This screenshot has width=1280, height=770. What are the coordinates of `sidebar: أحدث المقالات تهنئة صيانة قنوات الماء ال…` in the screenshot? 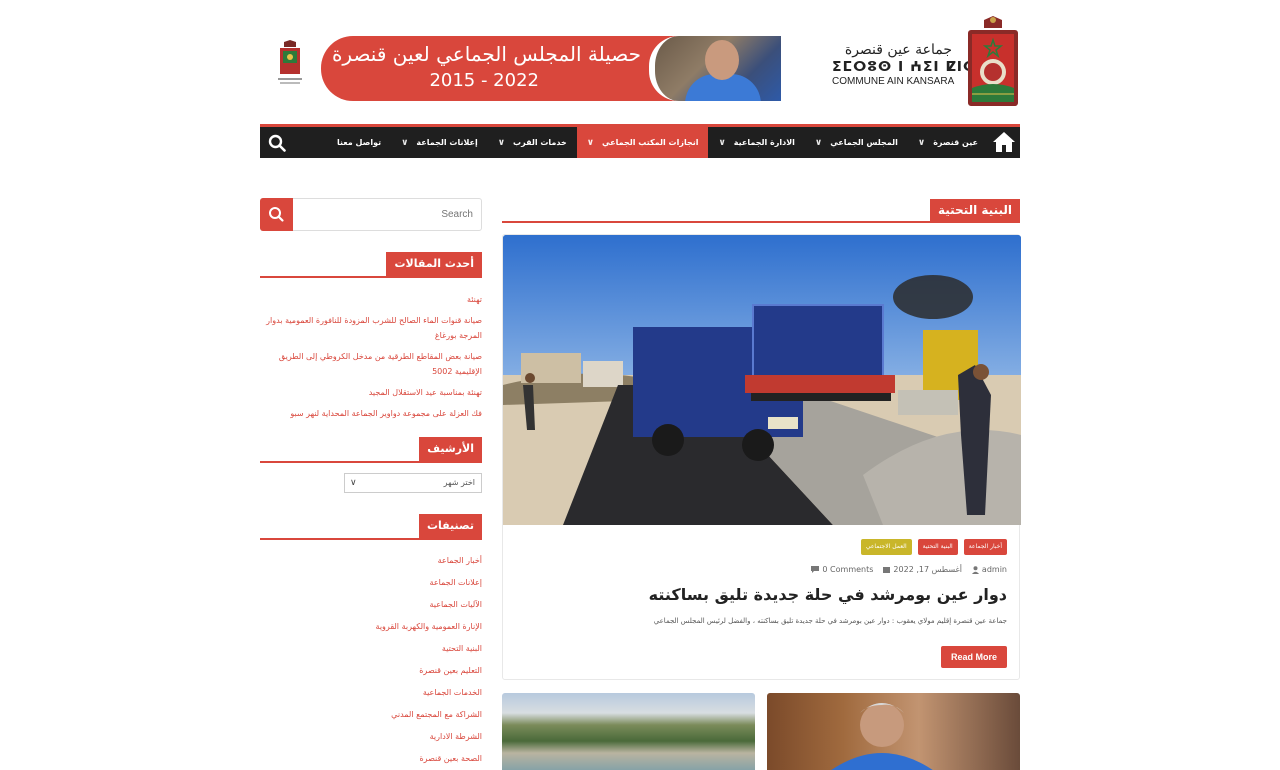 It's located at (371, 484).